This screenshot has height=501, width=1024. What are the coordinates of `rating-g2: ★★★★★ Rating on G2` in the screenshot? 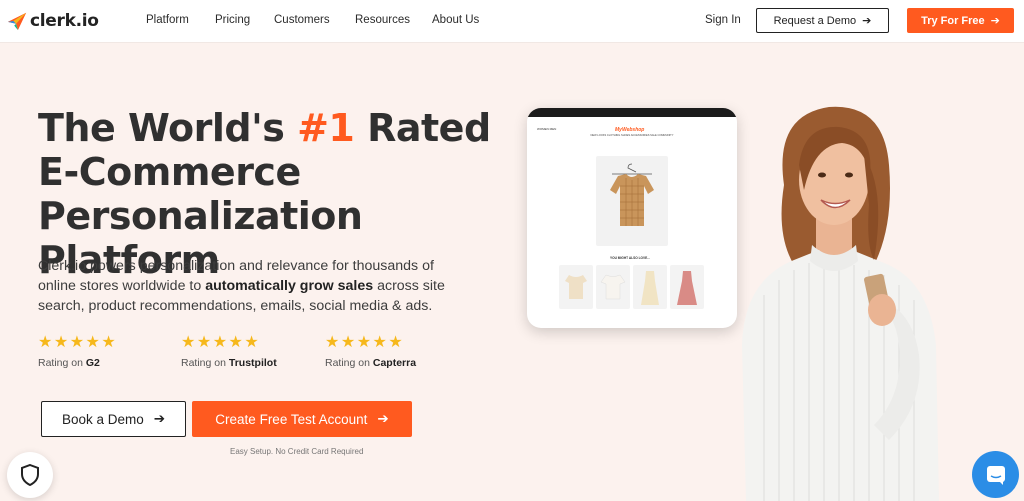 It's located at (78, 352).